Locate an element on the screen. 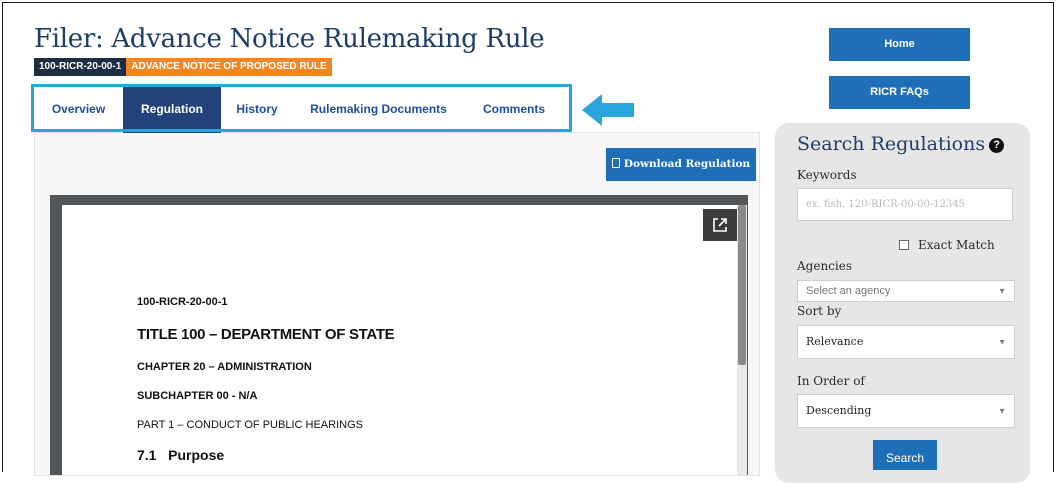  sort-by-value: Relevance is located at coordinates (835, 341).